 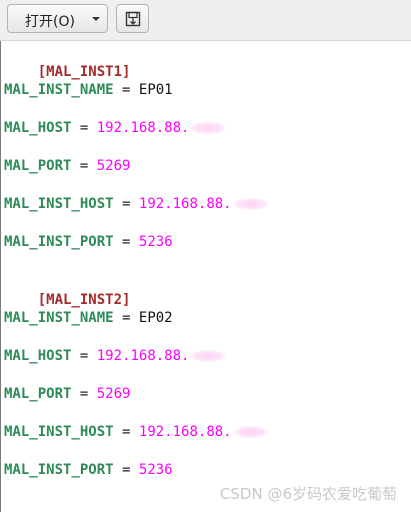 I want to click on section-header: [MAL_INST2], so click(x=84, y=300).